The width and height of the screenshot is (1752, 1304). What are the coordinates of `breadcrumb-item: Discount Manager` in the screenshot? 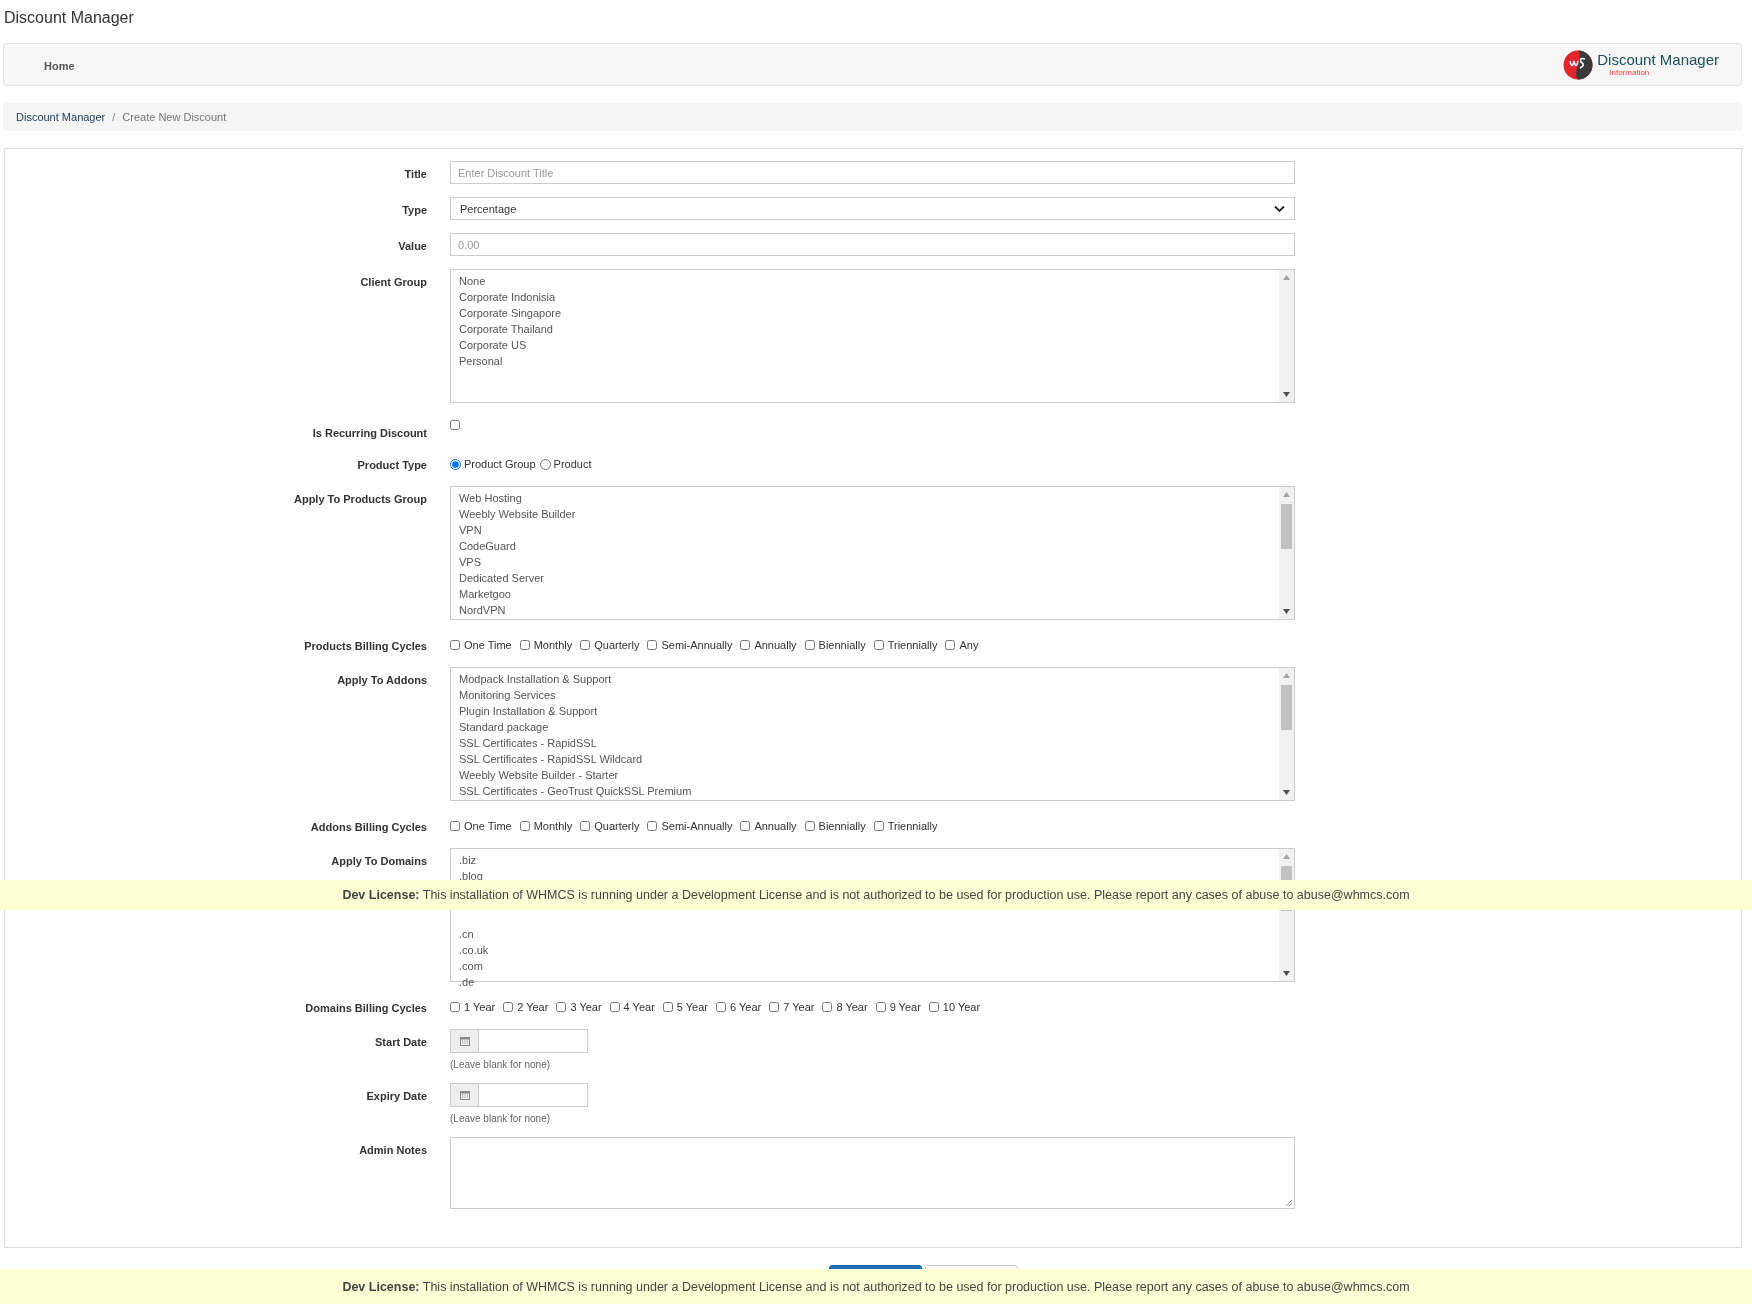 It's located at (61, 117).